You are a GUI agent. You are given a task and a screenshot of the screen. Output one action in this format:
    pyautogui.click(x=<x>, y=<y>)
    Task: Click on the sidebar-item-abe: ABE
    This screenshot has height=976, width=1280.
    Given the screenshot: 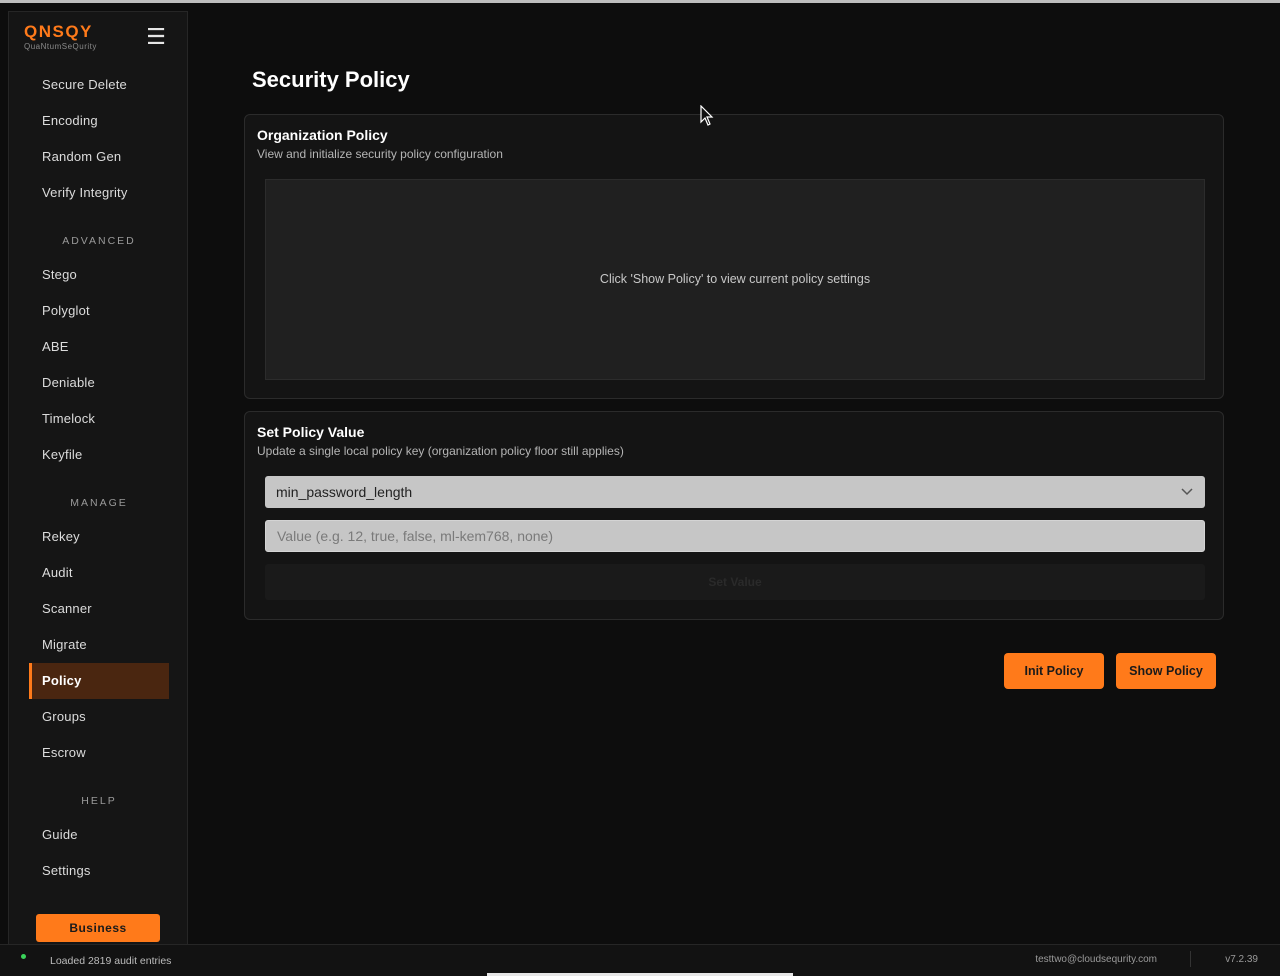 What is the action you would take?
    pyautogui.click(x=99, y=347)
    